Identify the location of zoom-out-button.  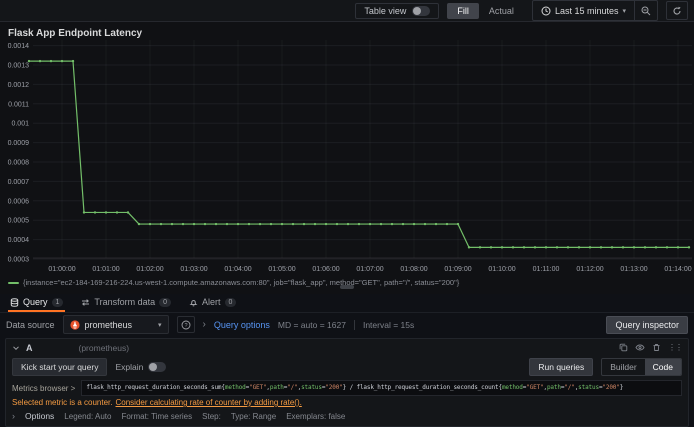
(646, 10).